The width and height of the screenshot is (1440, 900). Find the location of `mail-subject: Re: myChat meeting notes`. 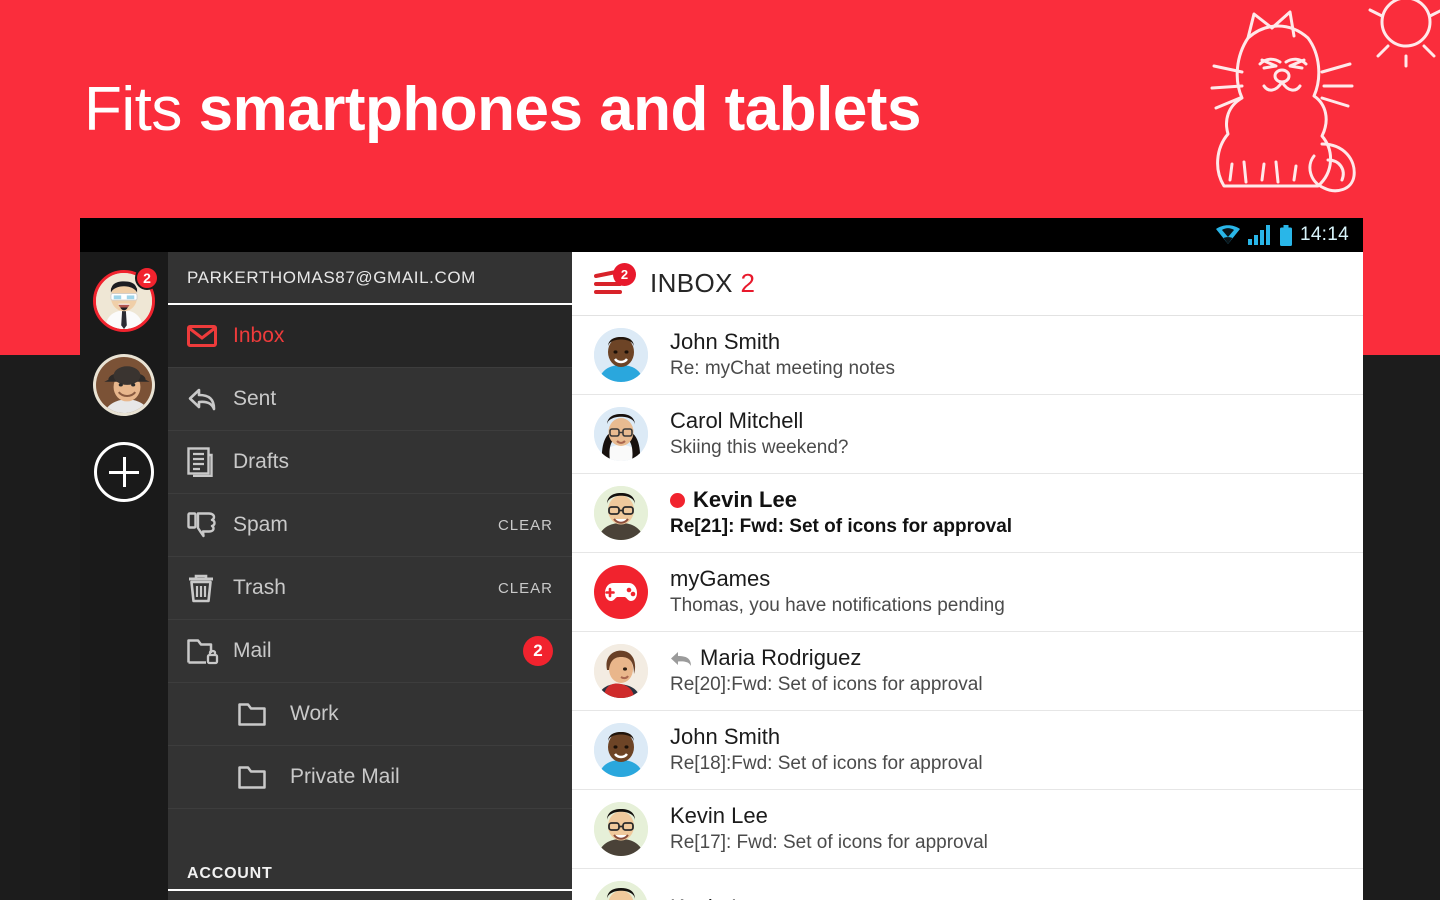

mail-subject: Re: myChat meeting notes is located at coordinates (782, 368).